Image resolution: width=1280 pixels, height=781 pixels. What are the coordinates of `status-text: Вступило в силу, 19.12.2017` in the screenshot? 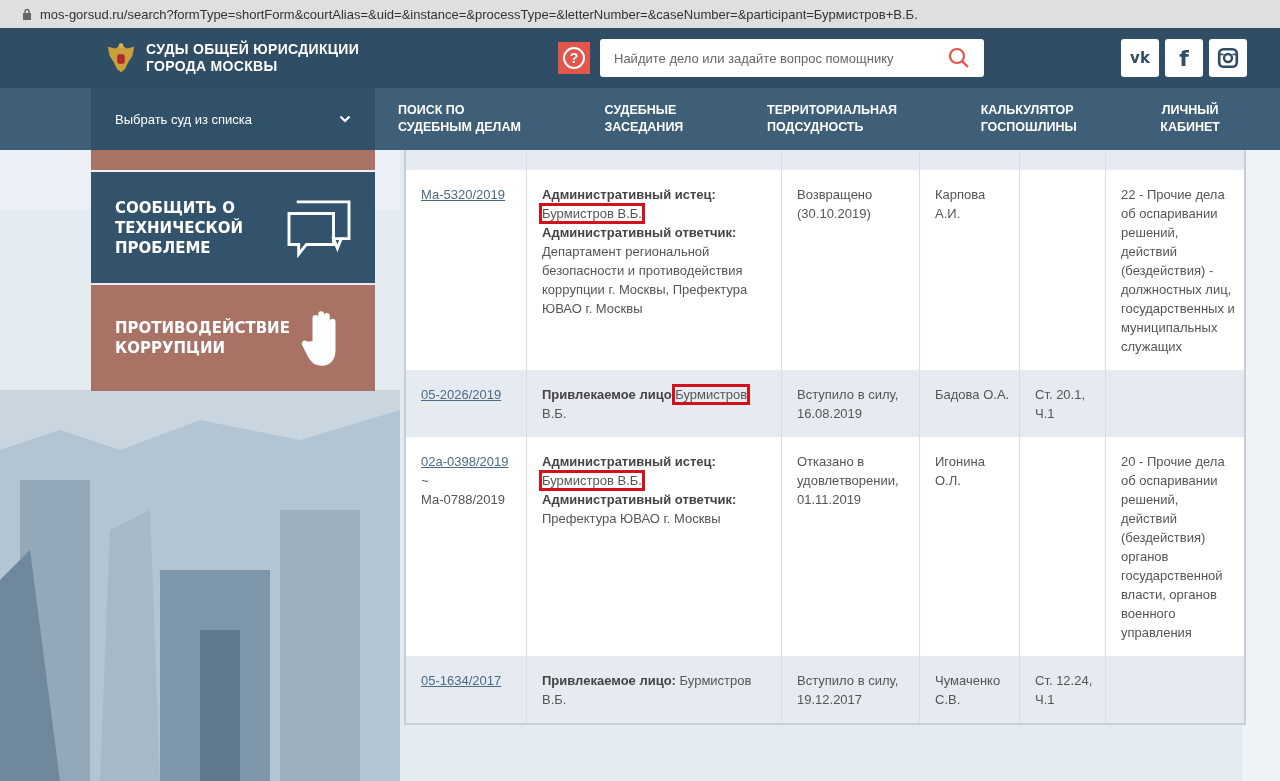 It's located at (848, 690).